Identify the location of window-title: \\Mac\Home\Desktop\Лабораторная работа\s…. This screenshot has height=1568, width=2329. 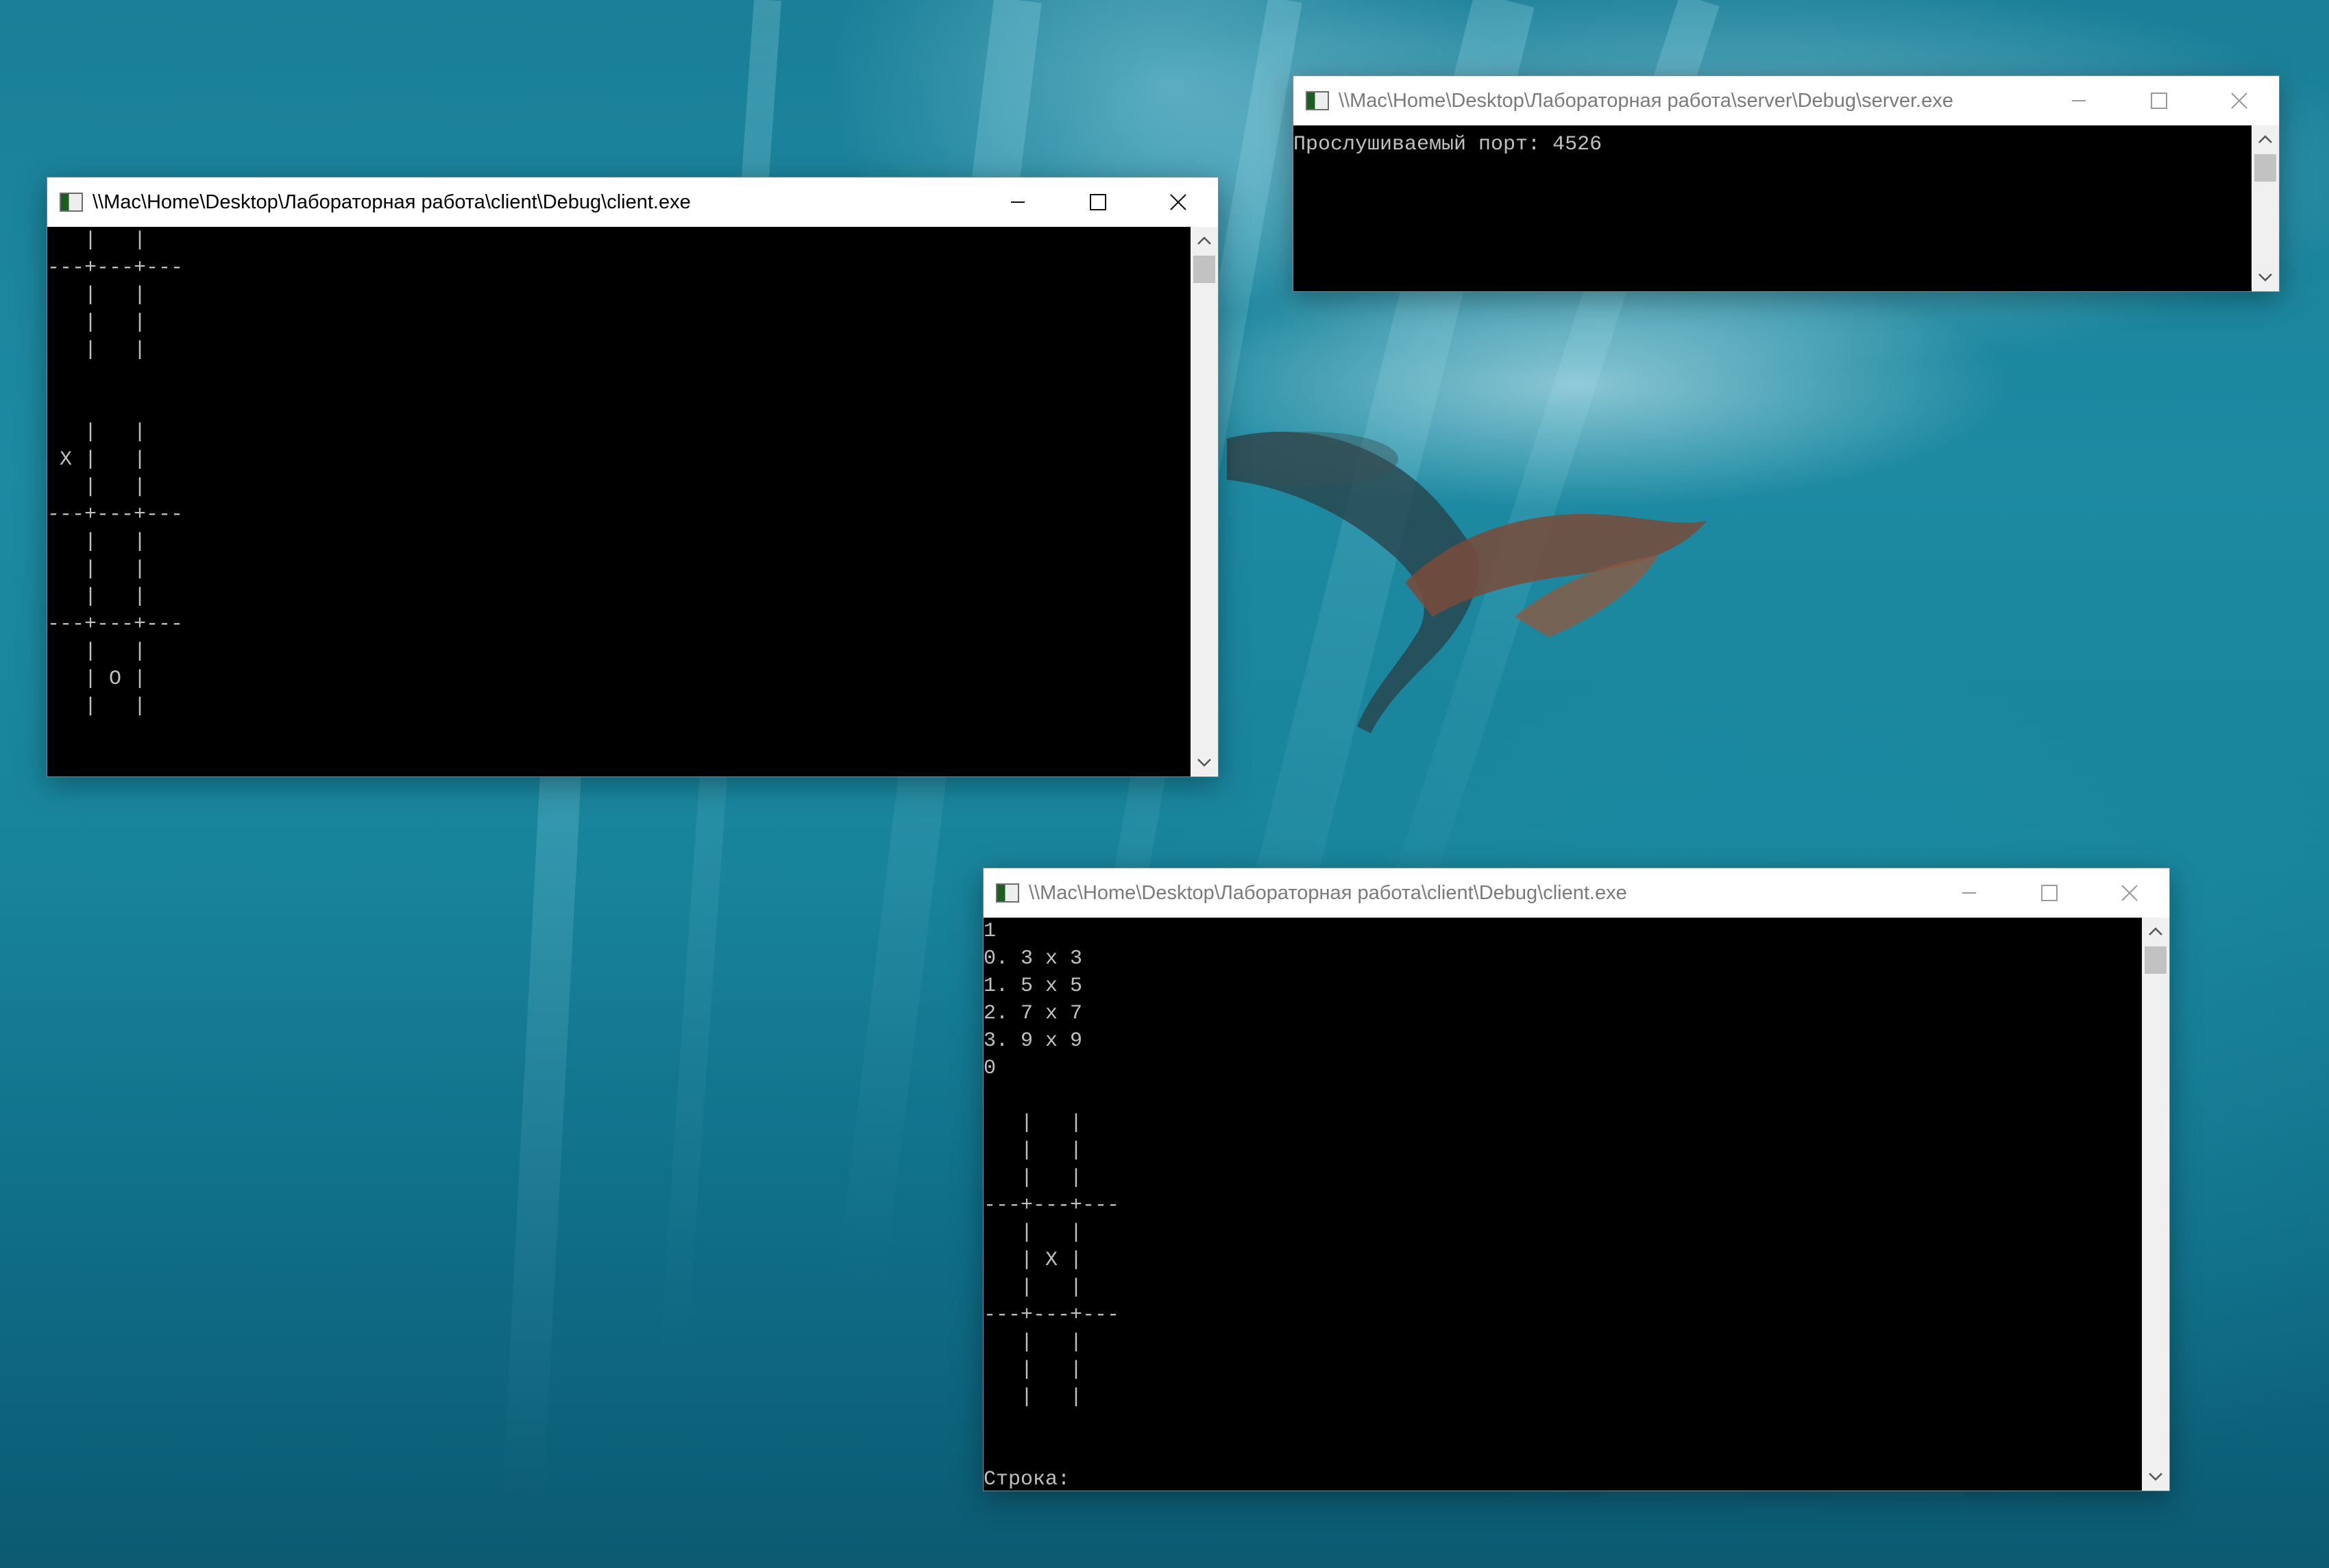
(1646, 100).